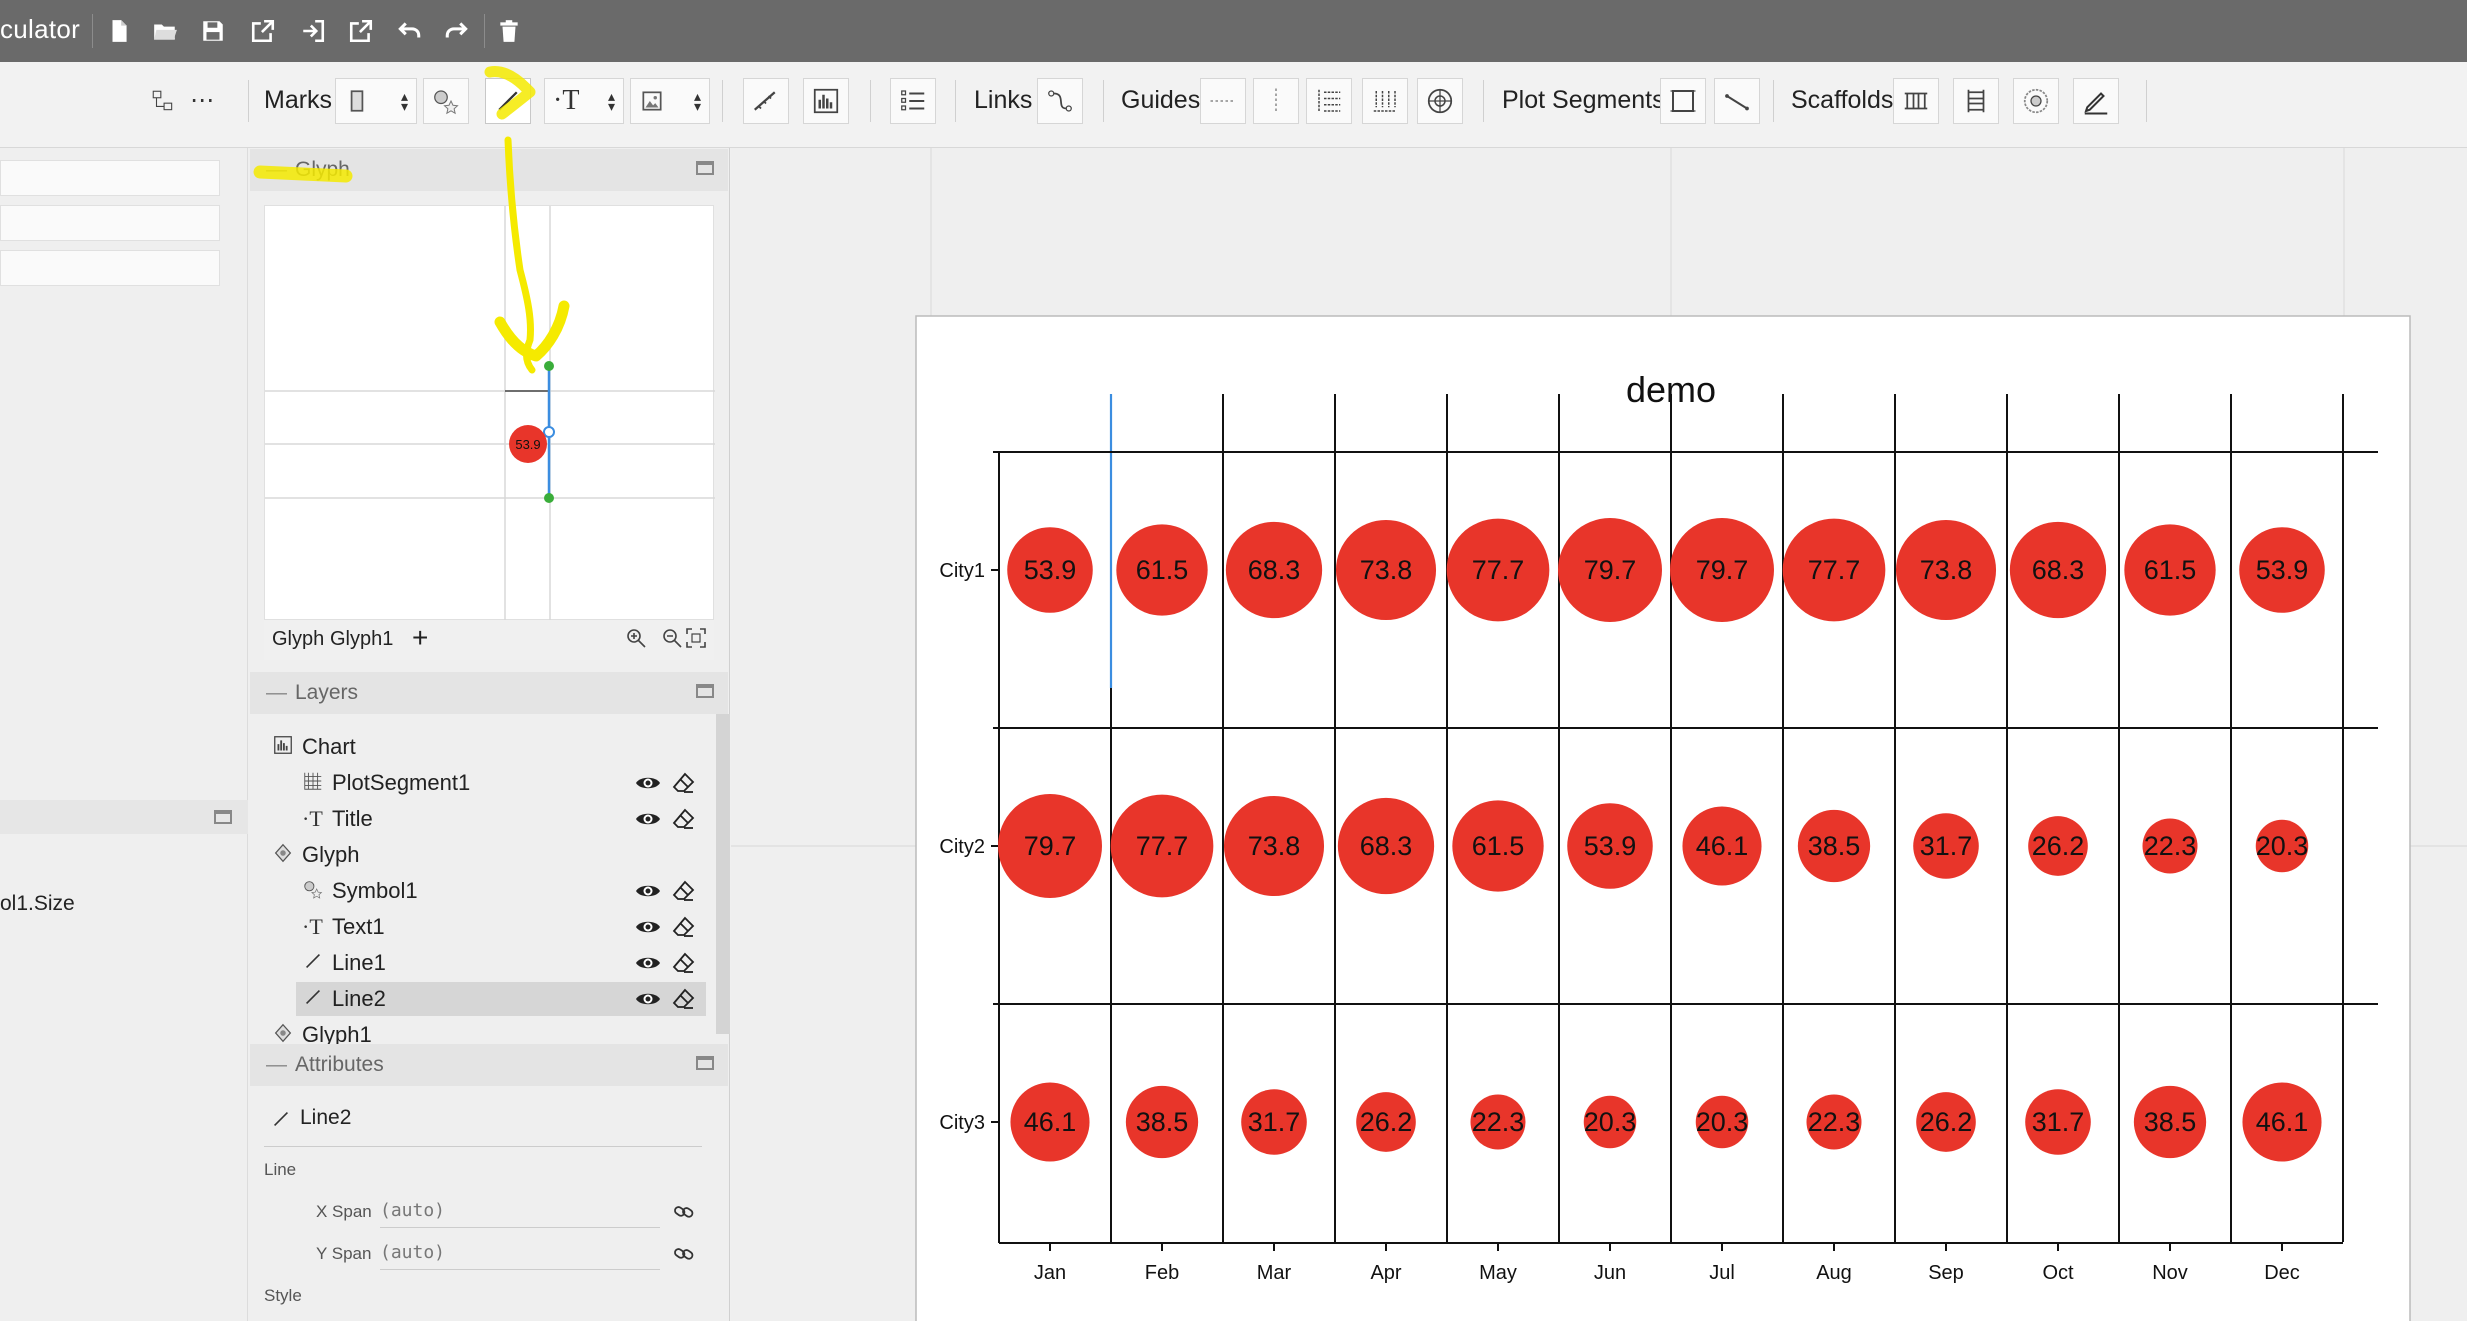 The height and width of the screenshot is (1321, 2467). Describe the element at coordinates (2096, 101) in the screenshot. I see `scaffold-curve-button` at that location.